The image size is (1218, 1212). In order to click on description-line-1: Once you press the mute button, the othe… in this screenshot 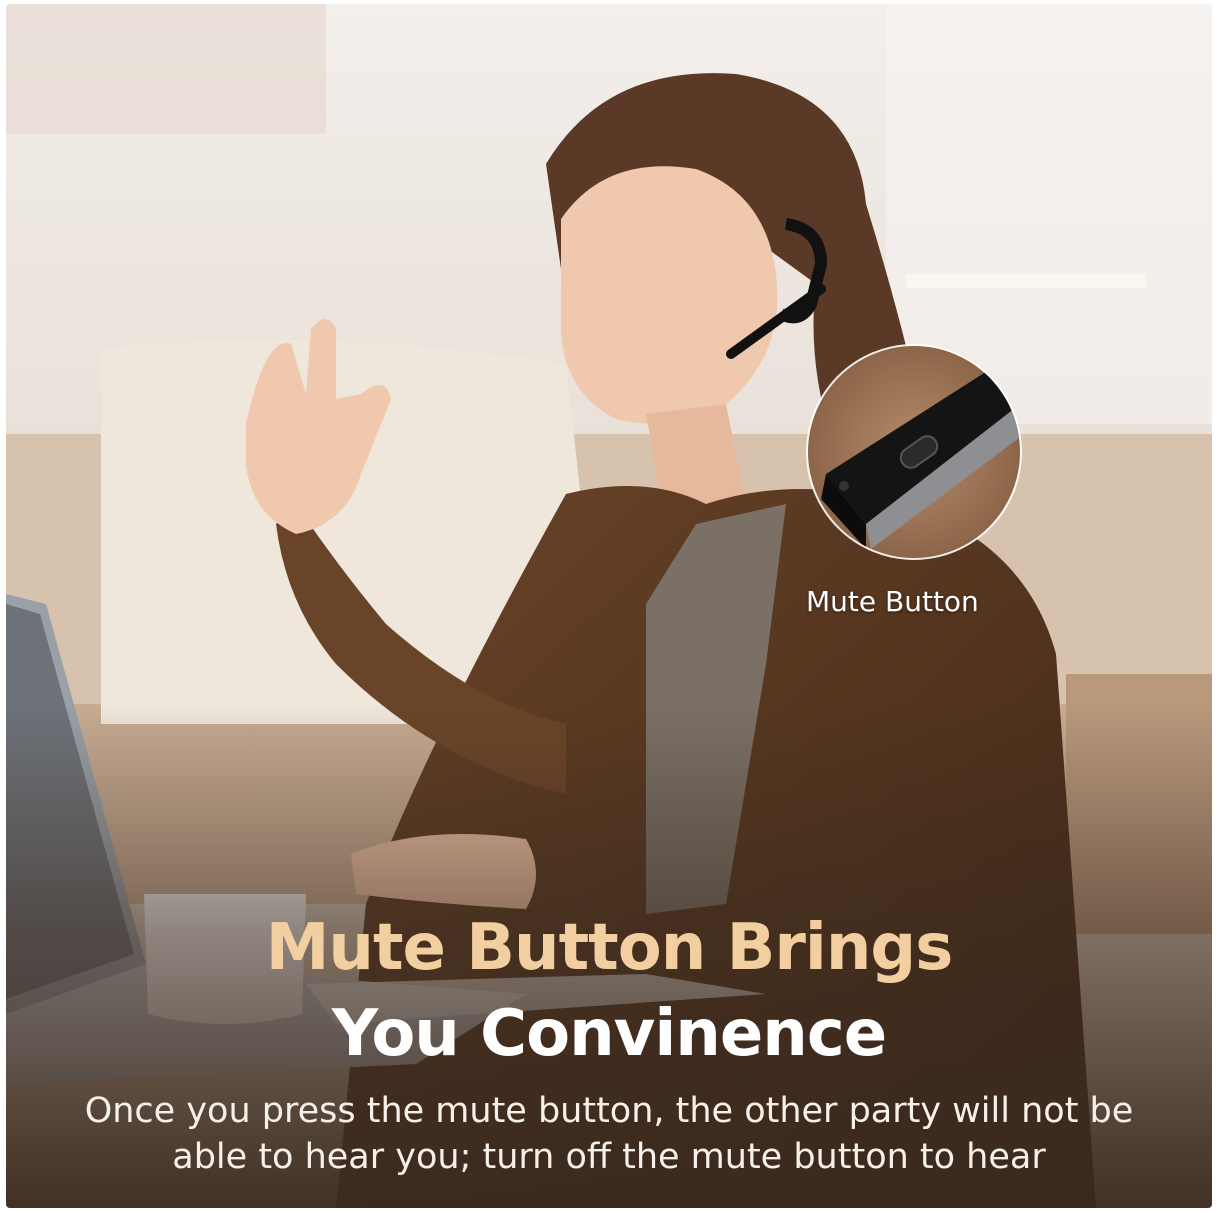, I will do `click(609, 1111)`.